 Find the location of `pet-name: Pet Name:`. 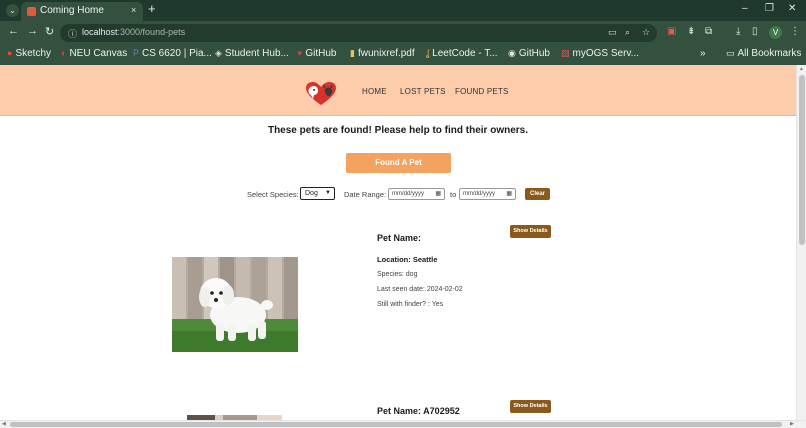

pet-name: Pet Name: is located at coordinates (399, 238).